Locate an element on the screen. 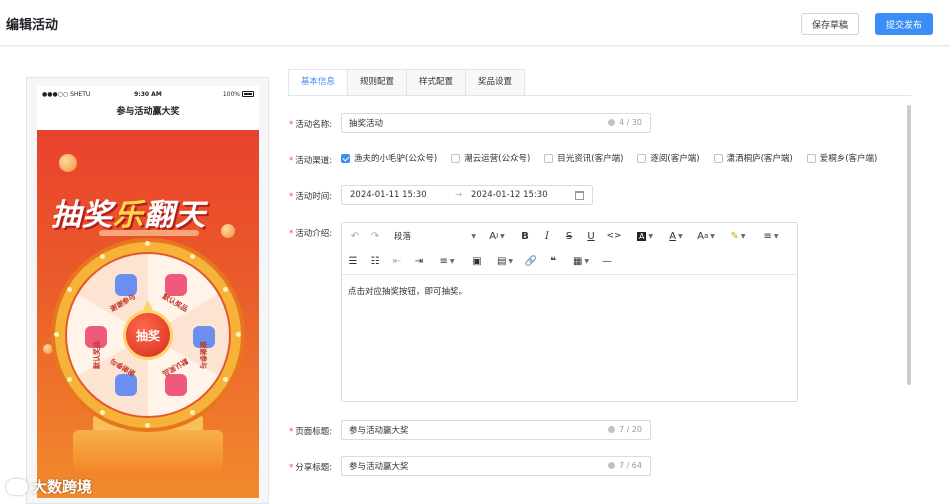  outdent-icon: ⇤ is located at coordinates (397, 261).